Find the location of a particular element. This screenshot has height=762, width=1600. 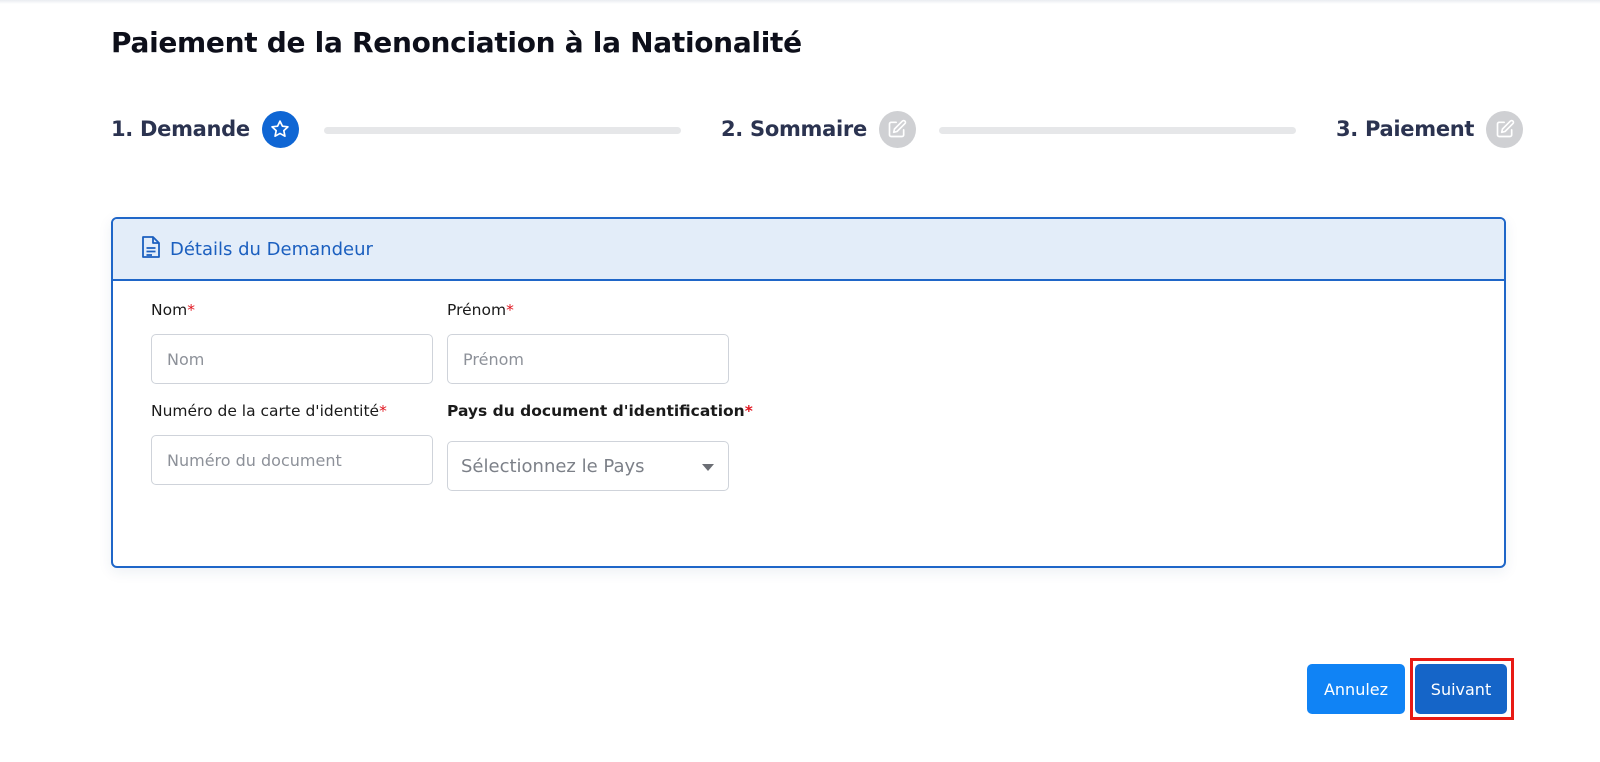

id-number-label: Numéro de la carte d'identité* is located at coordinates (269, 411).